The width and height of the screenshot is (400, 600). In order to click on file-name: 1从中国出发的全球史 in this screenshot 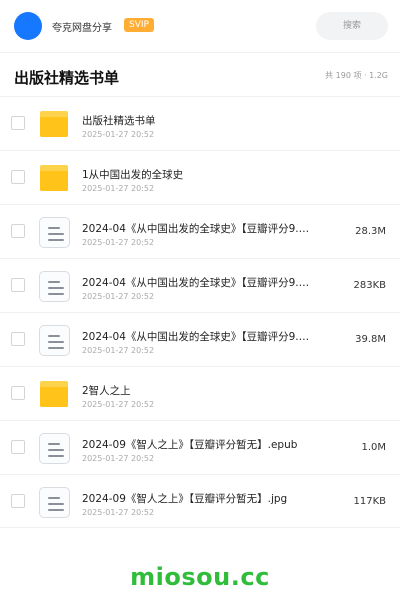, I will do `click(133, 175)`.